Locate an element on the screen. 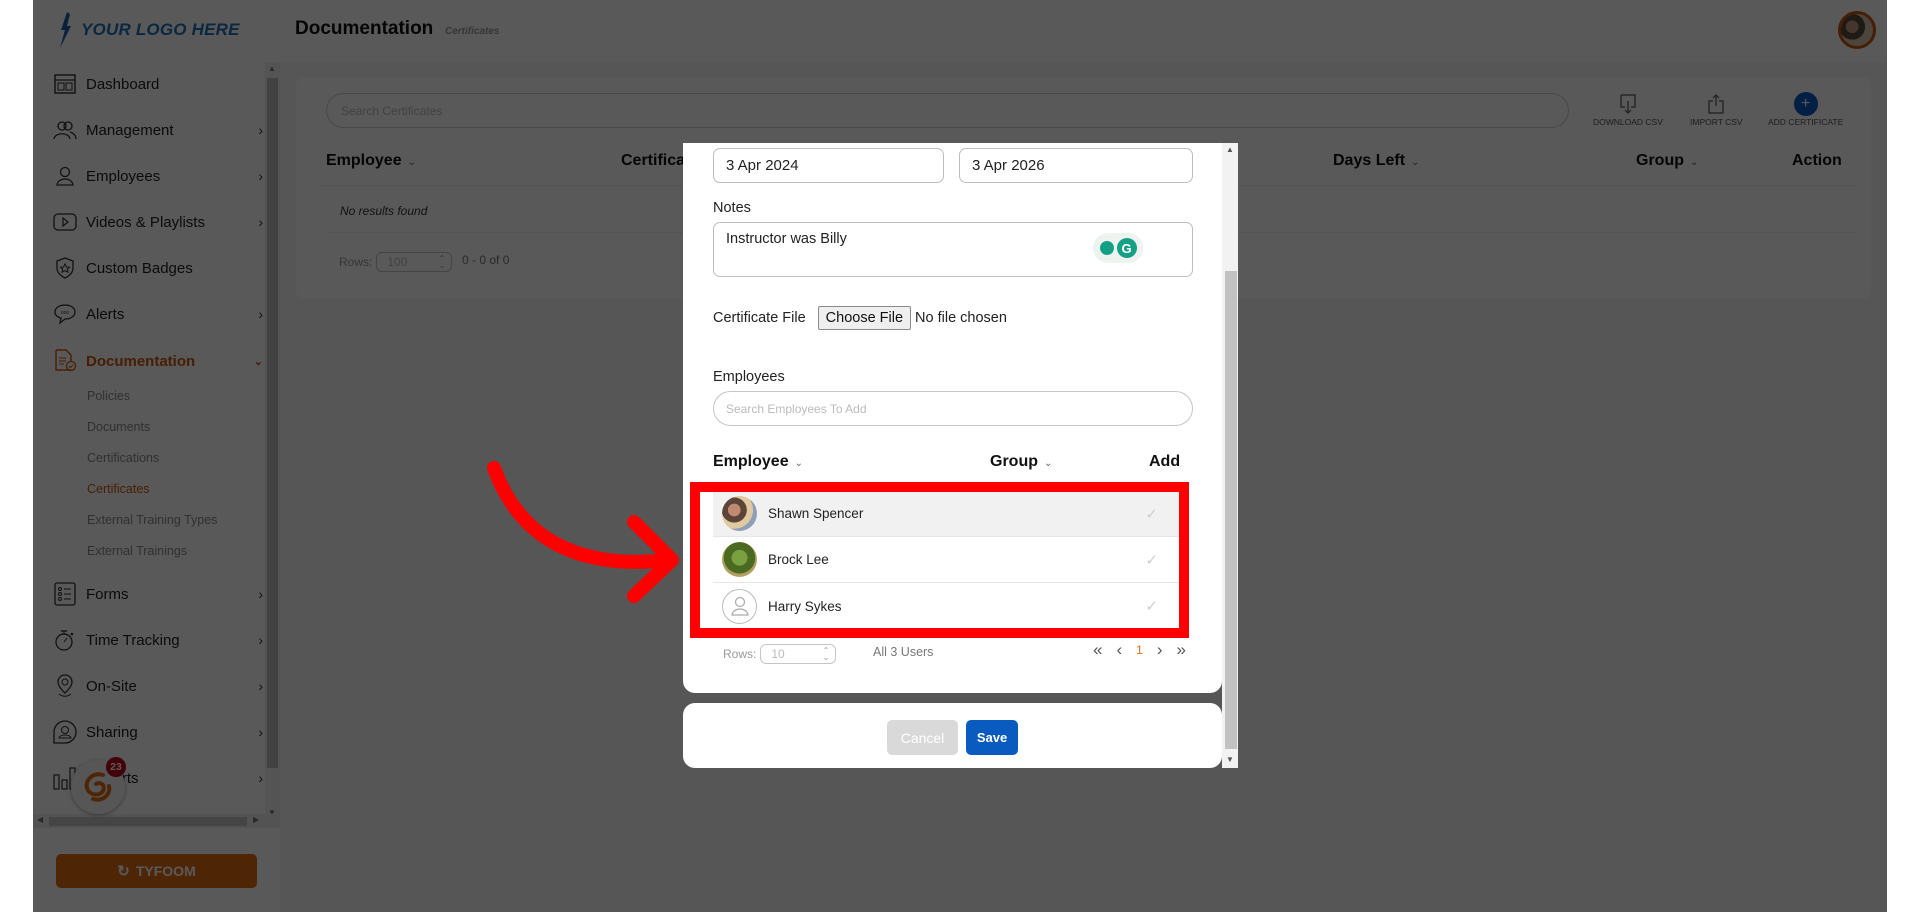  column-header-label: Group is located at coordinates (1014, 461).